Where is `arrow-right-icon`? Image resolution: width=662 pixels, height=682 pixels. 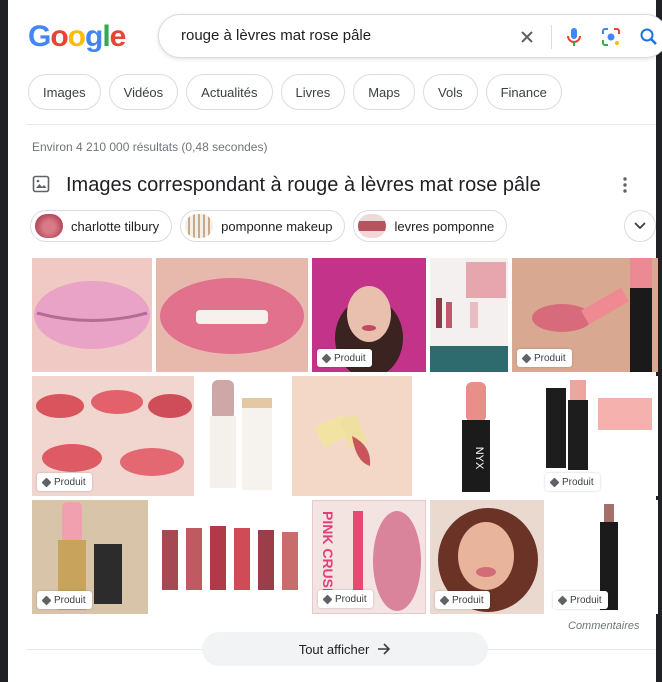 arrow-right-icon is located at coordinates (384, 649).